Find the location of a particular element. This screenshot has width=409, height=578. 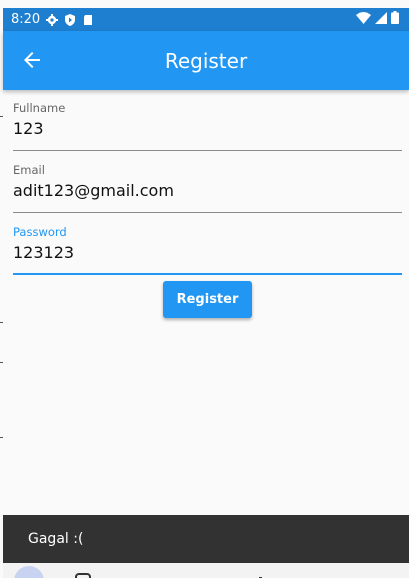

email-field: Email adit123@gmail.com is located at coordinates (207, 188).